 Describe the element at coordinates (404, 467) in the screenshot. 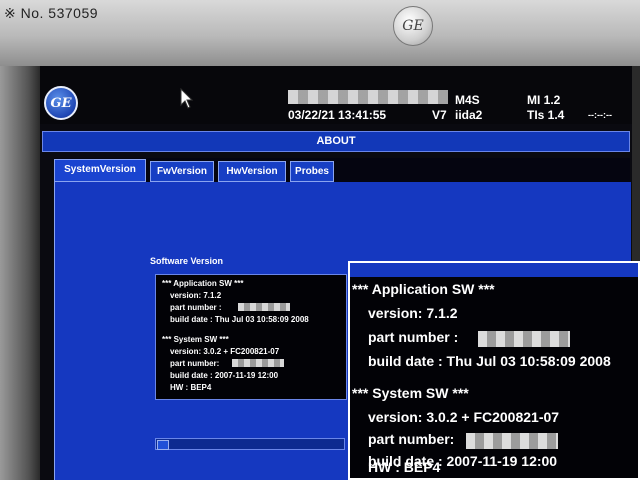

I see `zoom-hw-version: HW : BEP4` at that location.